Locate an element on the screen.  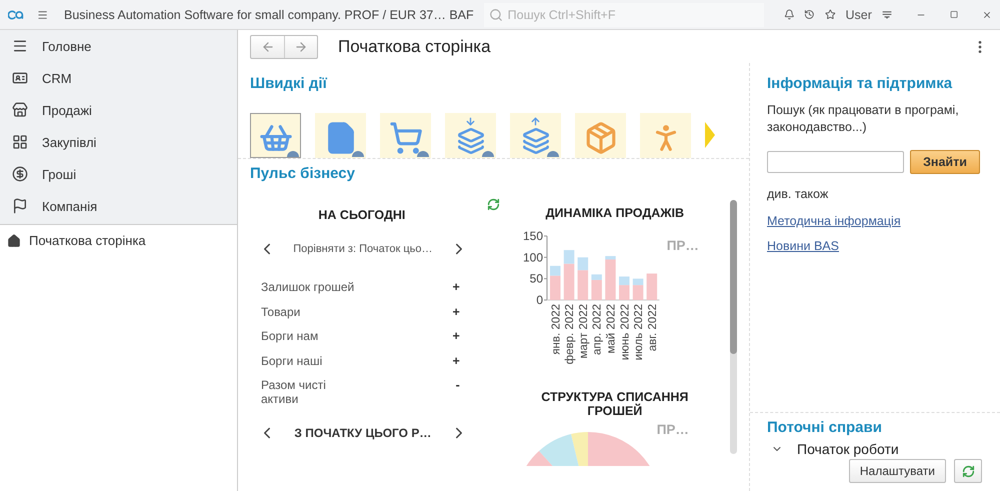
axis-label: июнь 2022 is located at coordinates (624, 332).